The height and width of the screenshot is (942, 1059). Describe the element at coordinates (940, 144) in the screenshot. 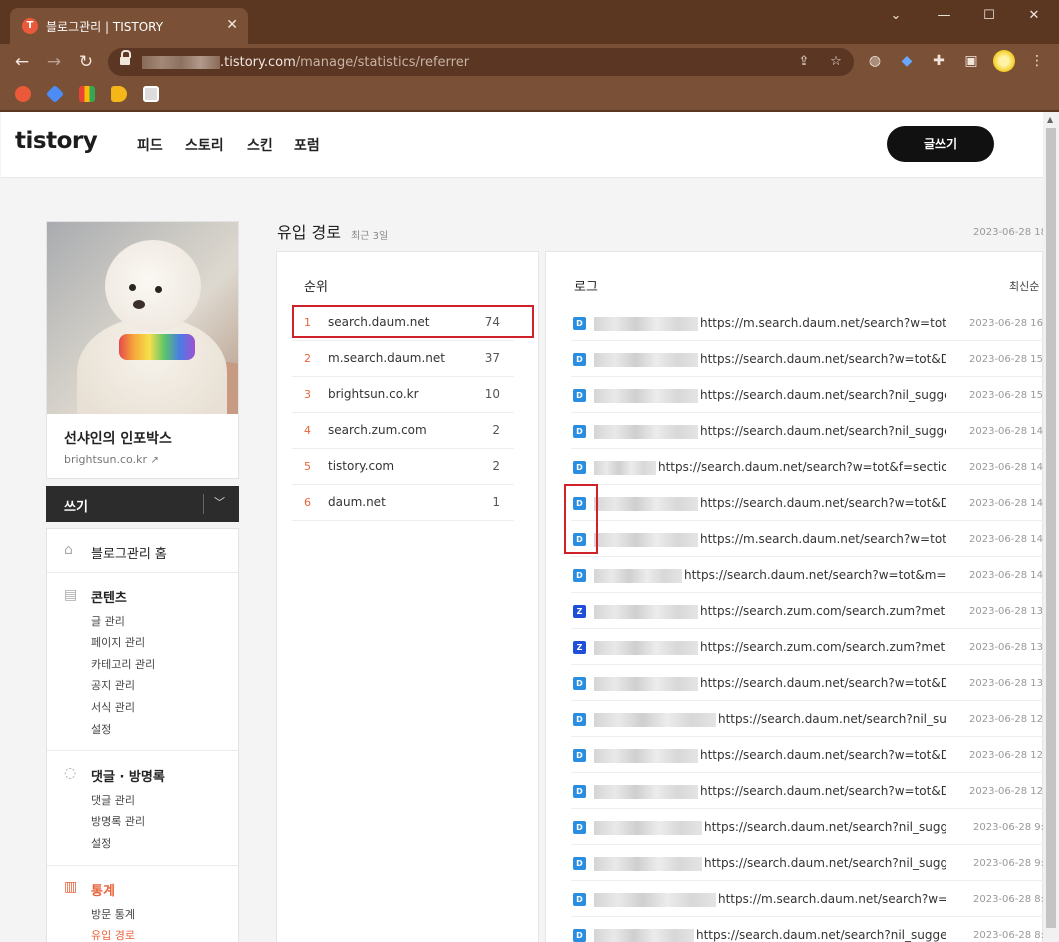

I see `write-post-button: 글쓰기` at that location.